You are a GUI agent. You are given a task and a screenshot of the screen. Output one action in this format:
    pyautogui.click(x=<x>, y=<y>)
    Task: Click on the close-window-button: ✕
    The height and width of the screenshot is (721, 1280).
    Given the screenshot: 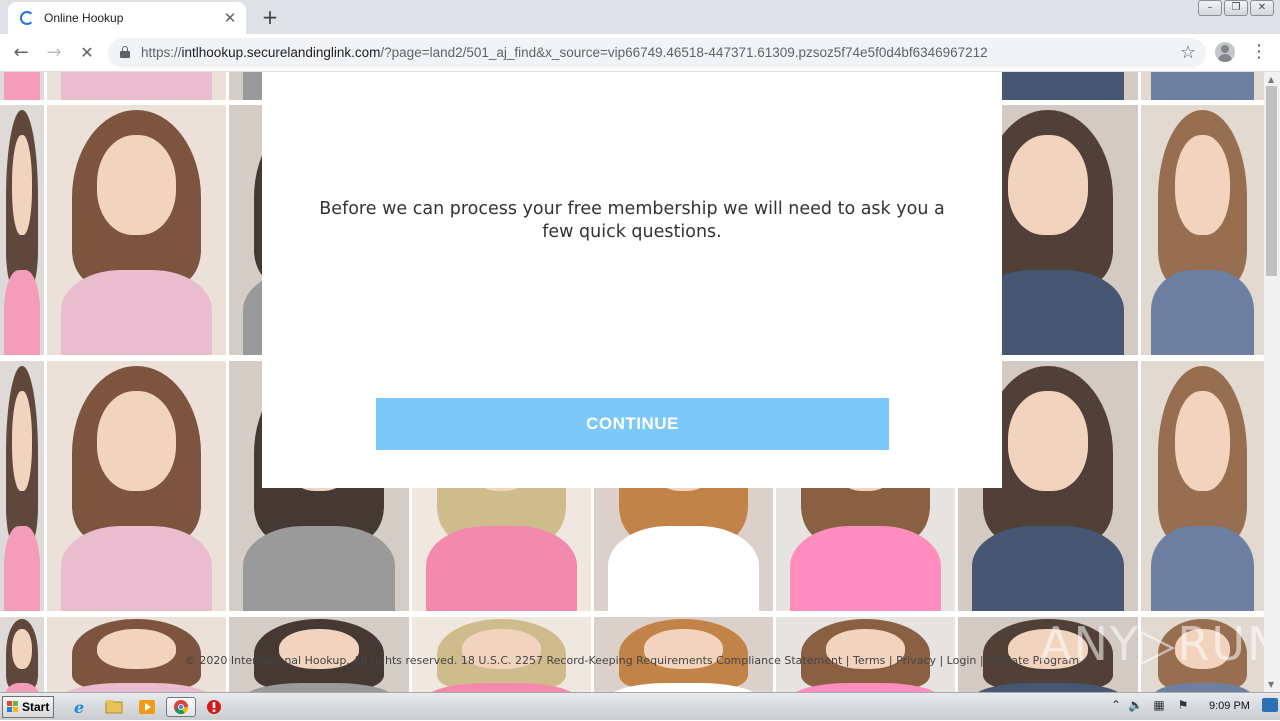 What is the action you would take?
    pyautogui.click(x=1262, y=8)
    